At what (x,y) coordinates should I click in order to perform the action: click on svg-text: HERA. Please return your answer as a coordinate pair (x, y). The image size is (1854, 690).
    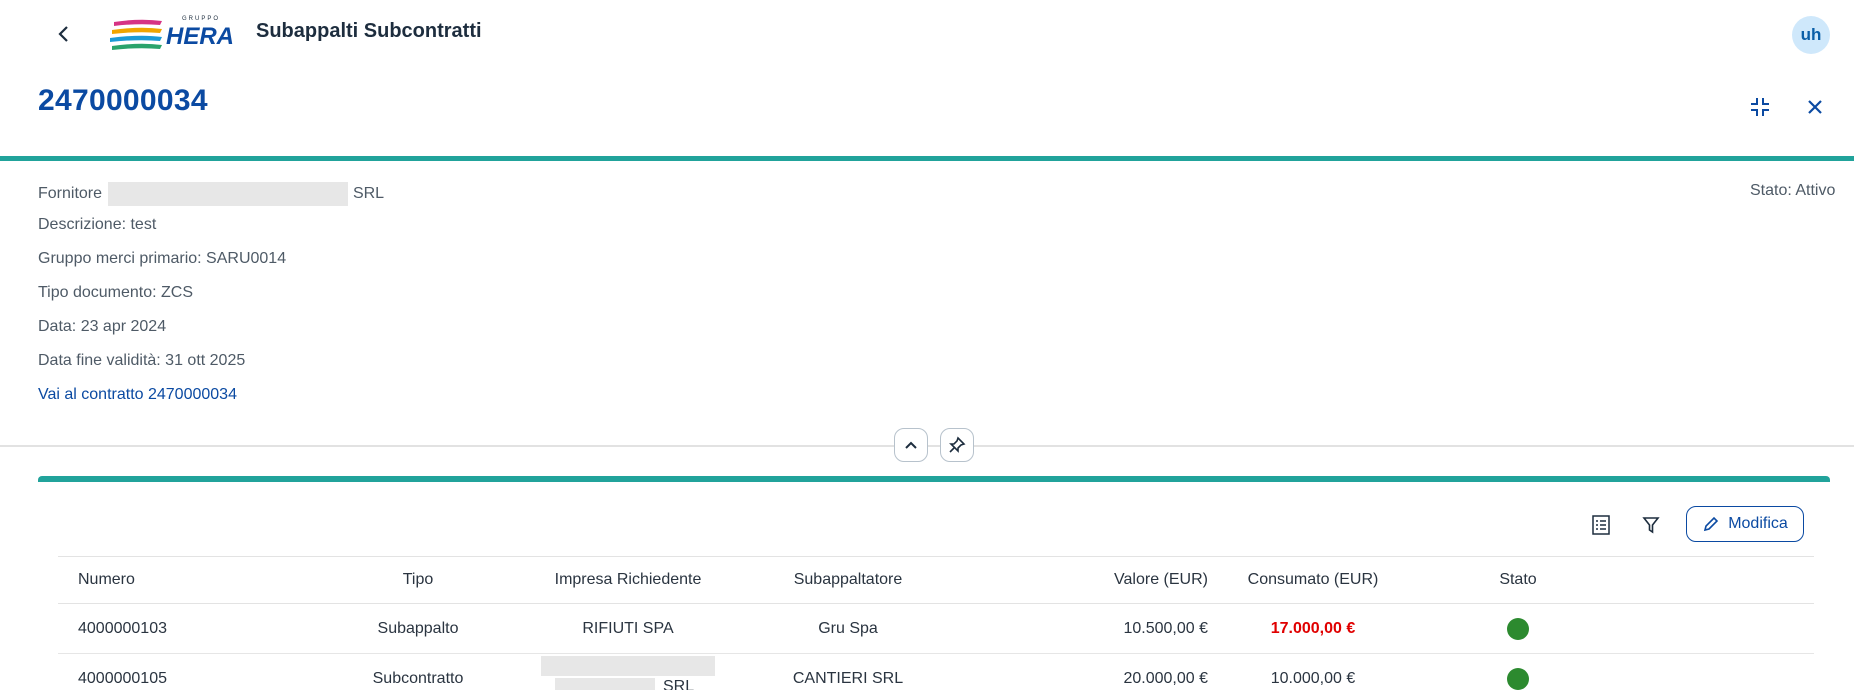
    Looking at the image, I should click on (200, 36).